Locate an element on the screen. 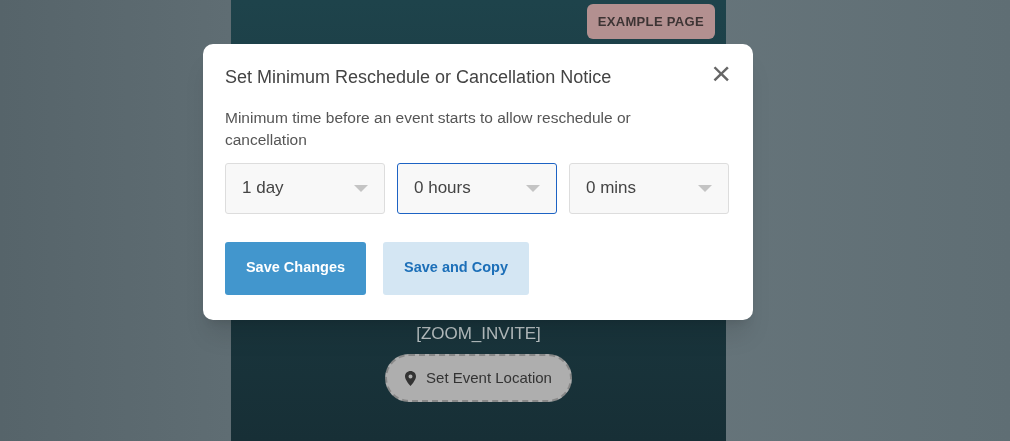  set-location-button: Set Event Location is located at coordinates (478, 378).